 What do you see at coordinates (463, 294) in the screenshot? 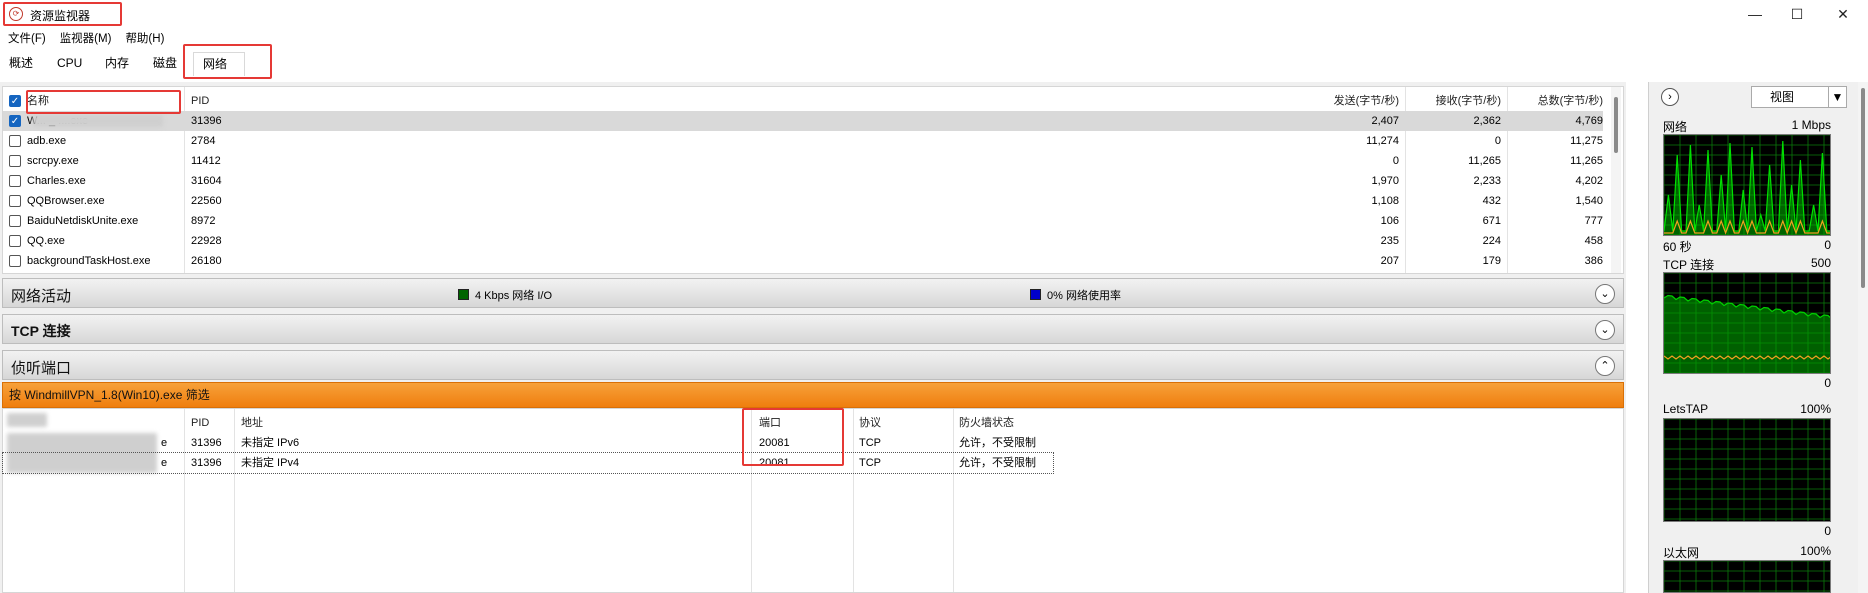
I see `io-legend-swatch` at bounding box center [463, 294].